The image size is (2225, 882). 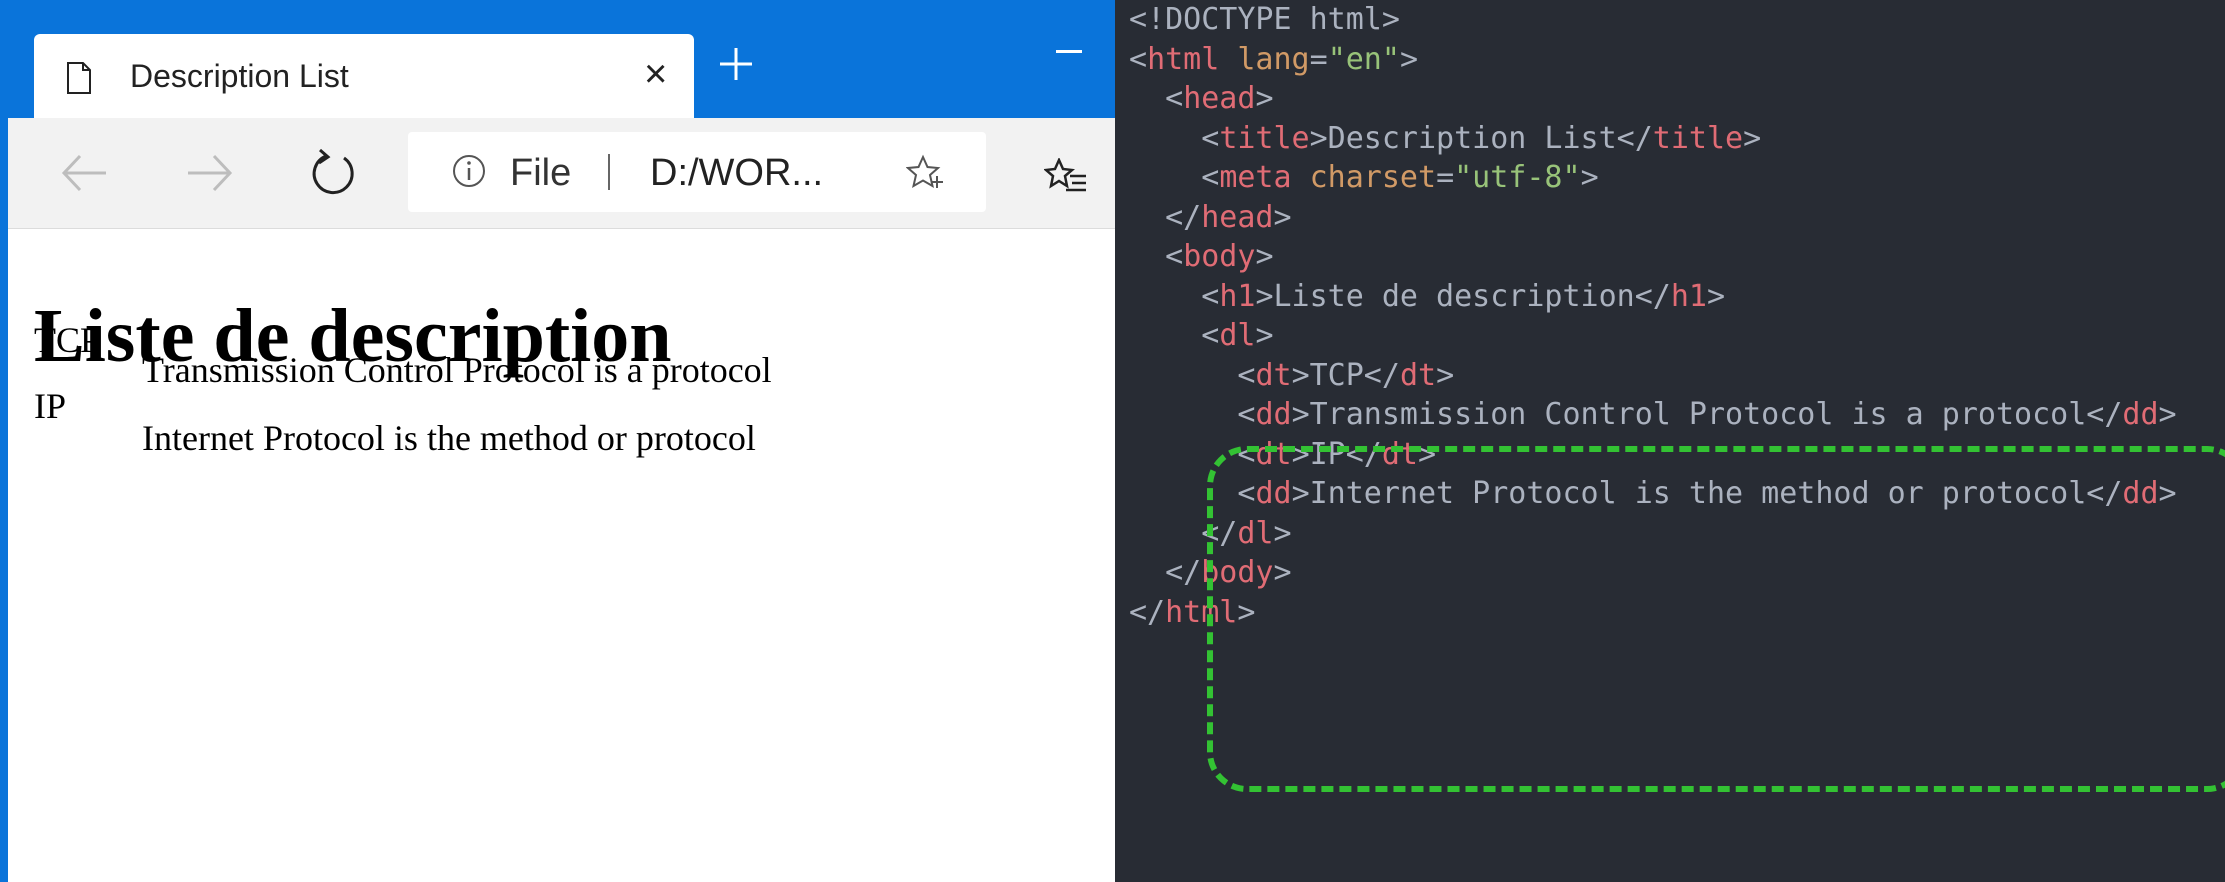 I want to click on code-token-punc: </, so click(x=1147, y=612).